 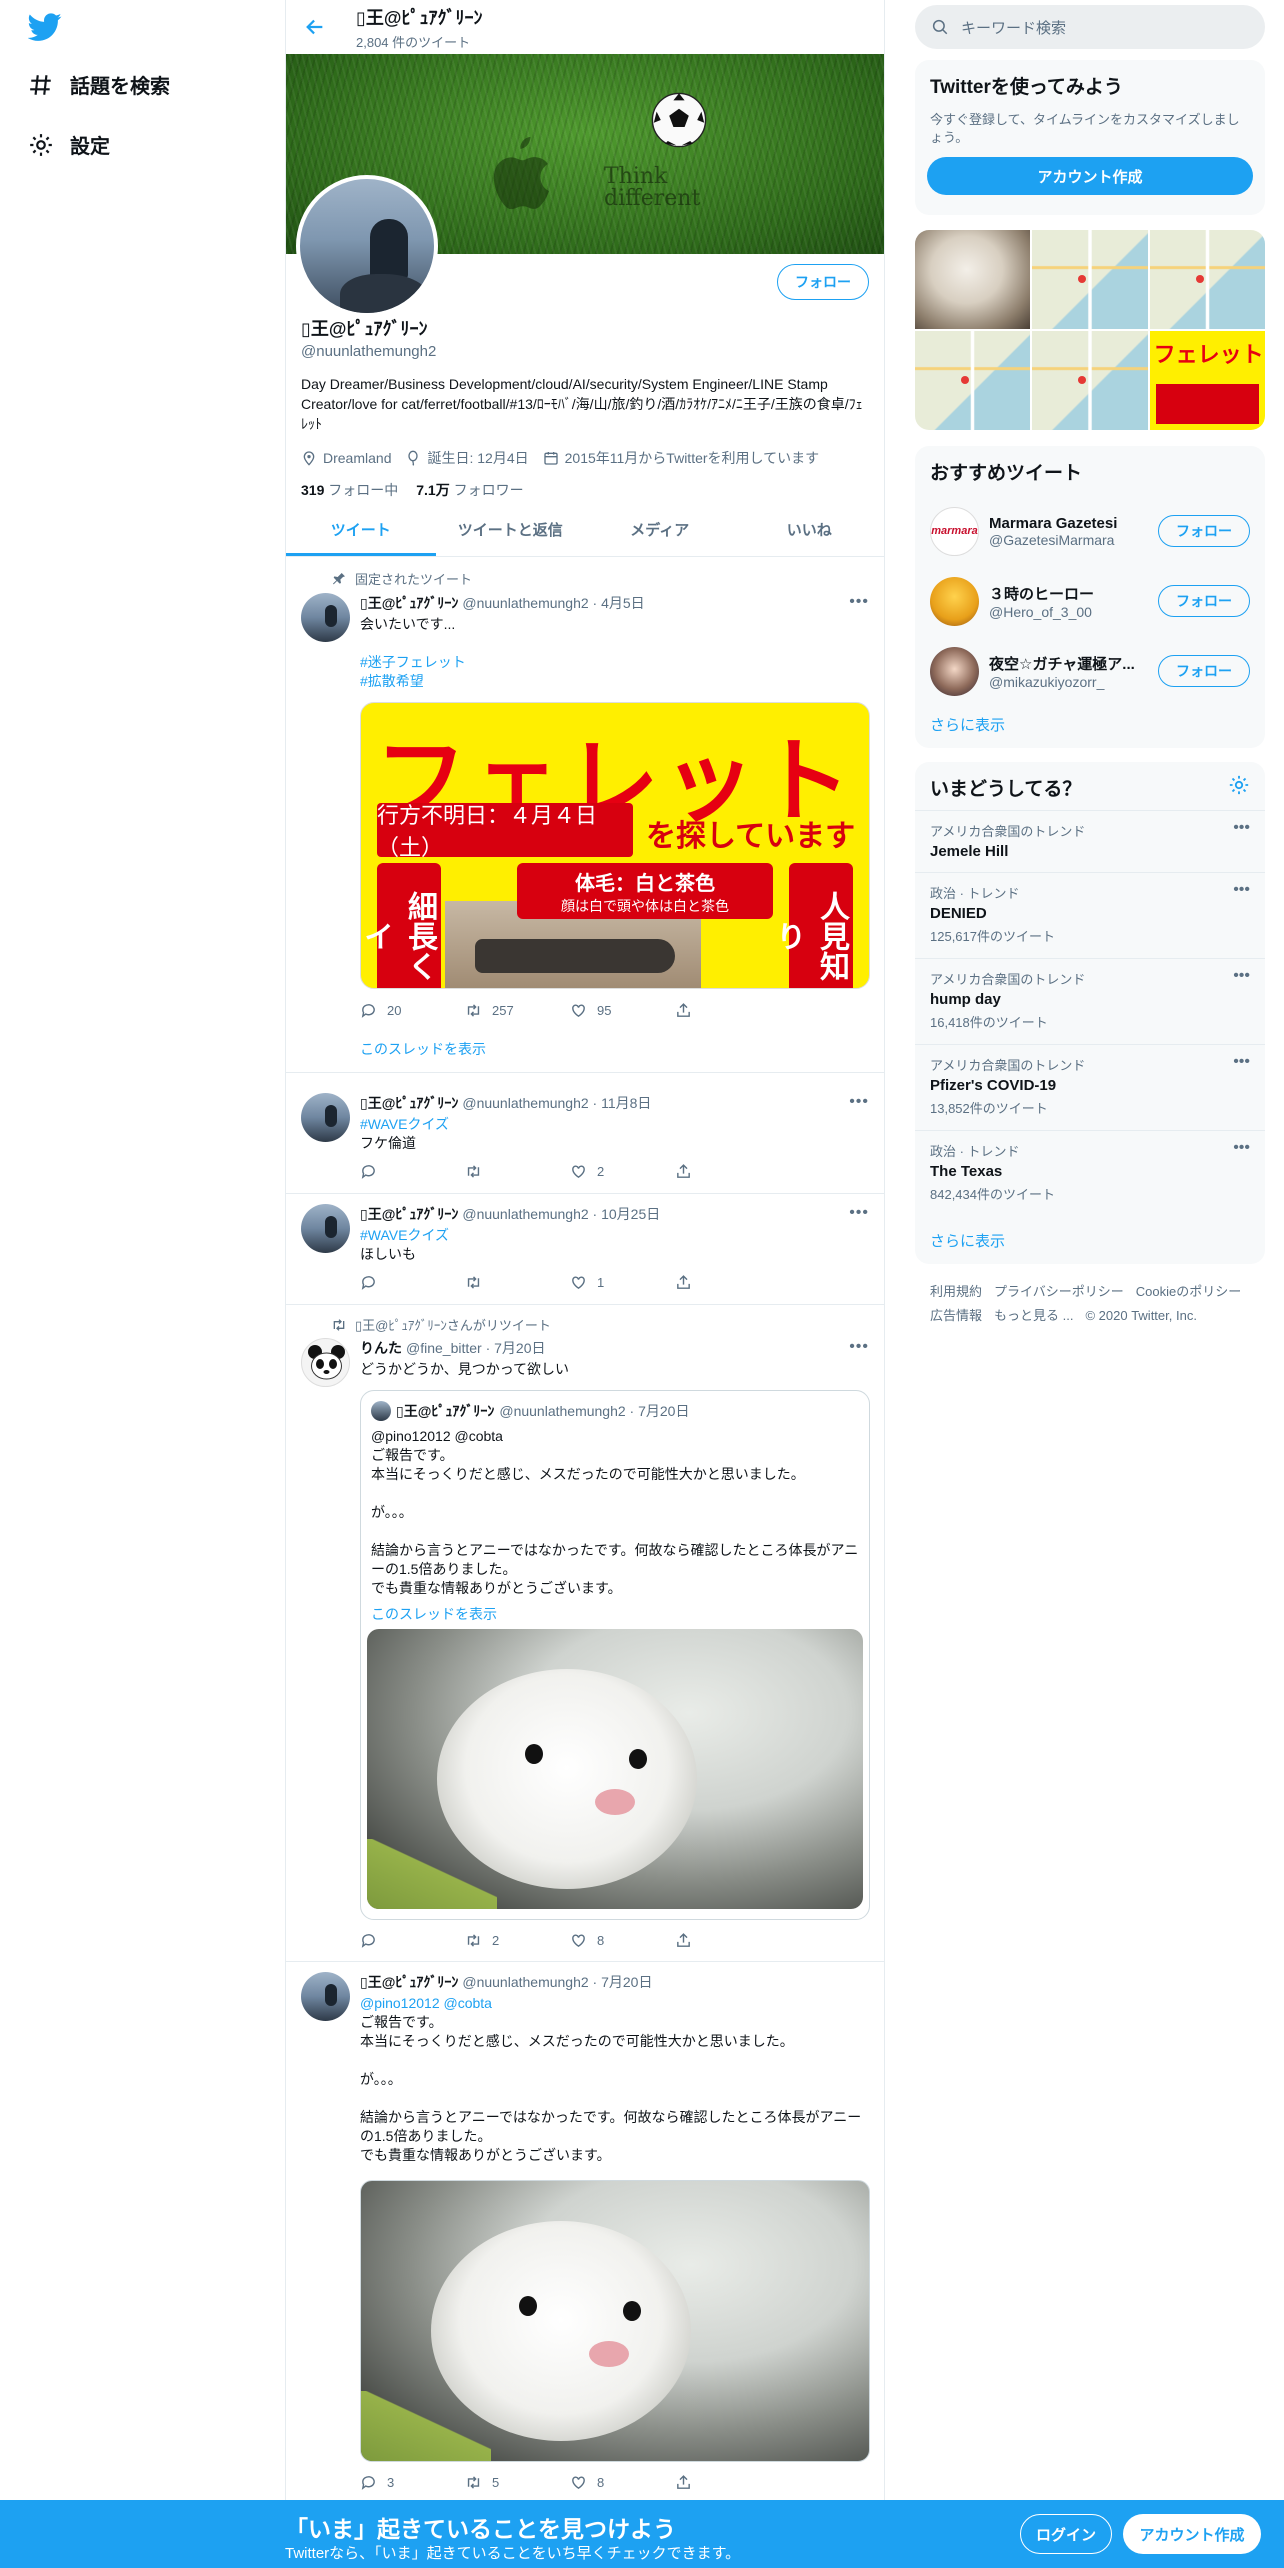 What do you see at coordinates (967, 1240) in the screenshot?
I see `trends-show-more-link: さらに表示` at bounding box center [967, 1240].